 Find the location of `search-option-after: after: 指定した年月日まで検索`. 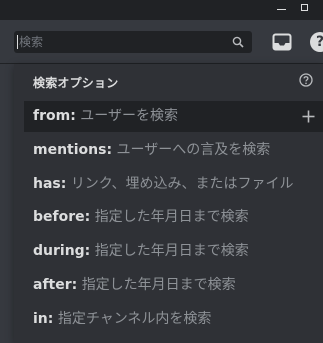

search-option-after: after: 指定した年月日まで検索 is located at coordinates (173, 285).